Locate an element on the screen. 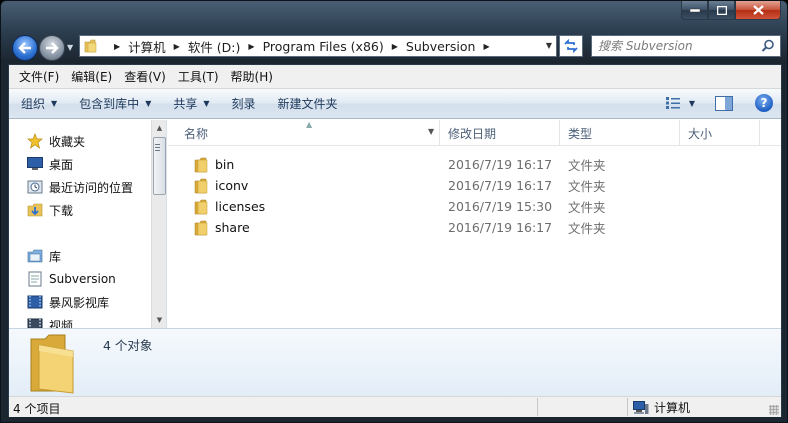 The image size is (788, 423). back-button is located at coordinates (25, 48).